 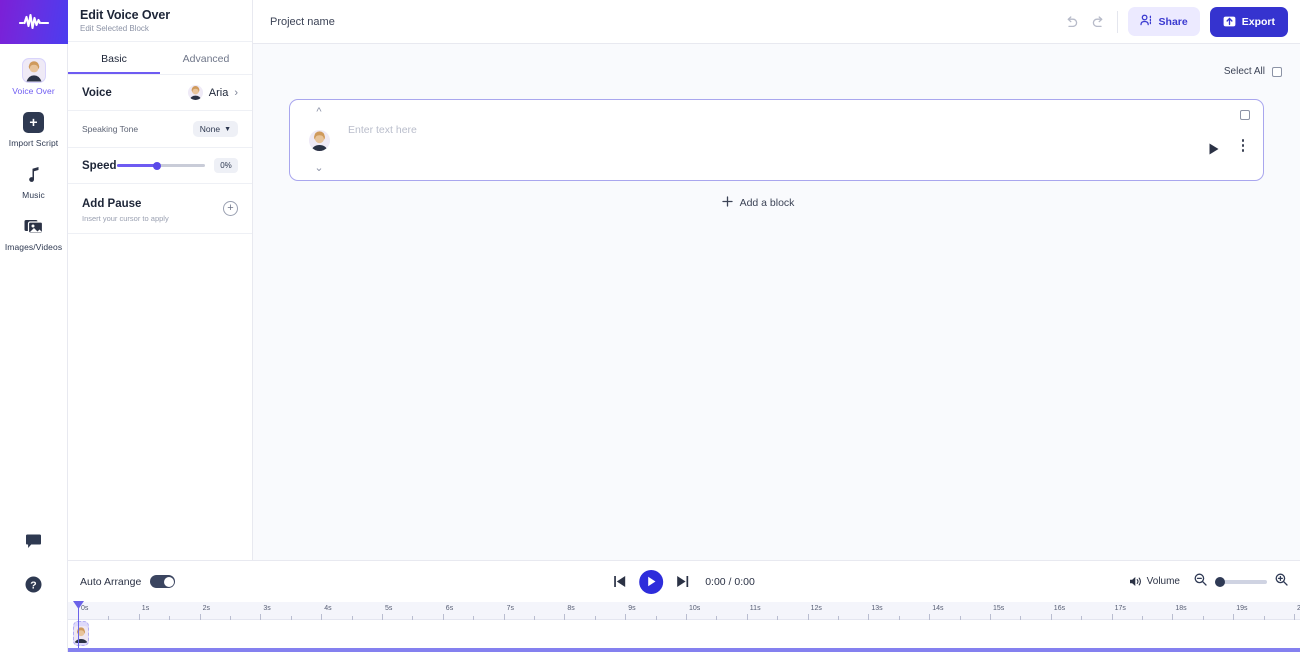 I want to click on transport-controls: 0:00 / 0:00, so click(x=684, y=581).